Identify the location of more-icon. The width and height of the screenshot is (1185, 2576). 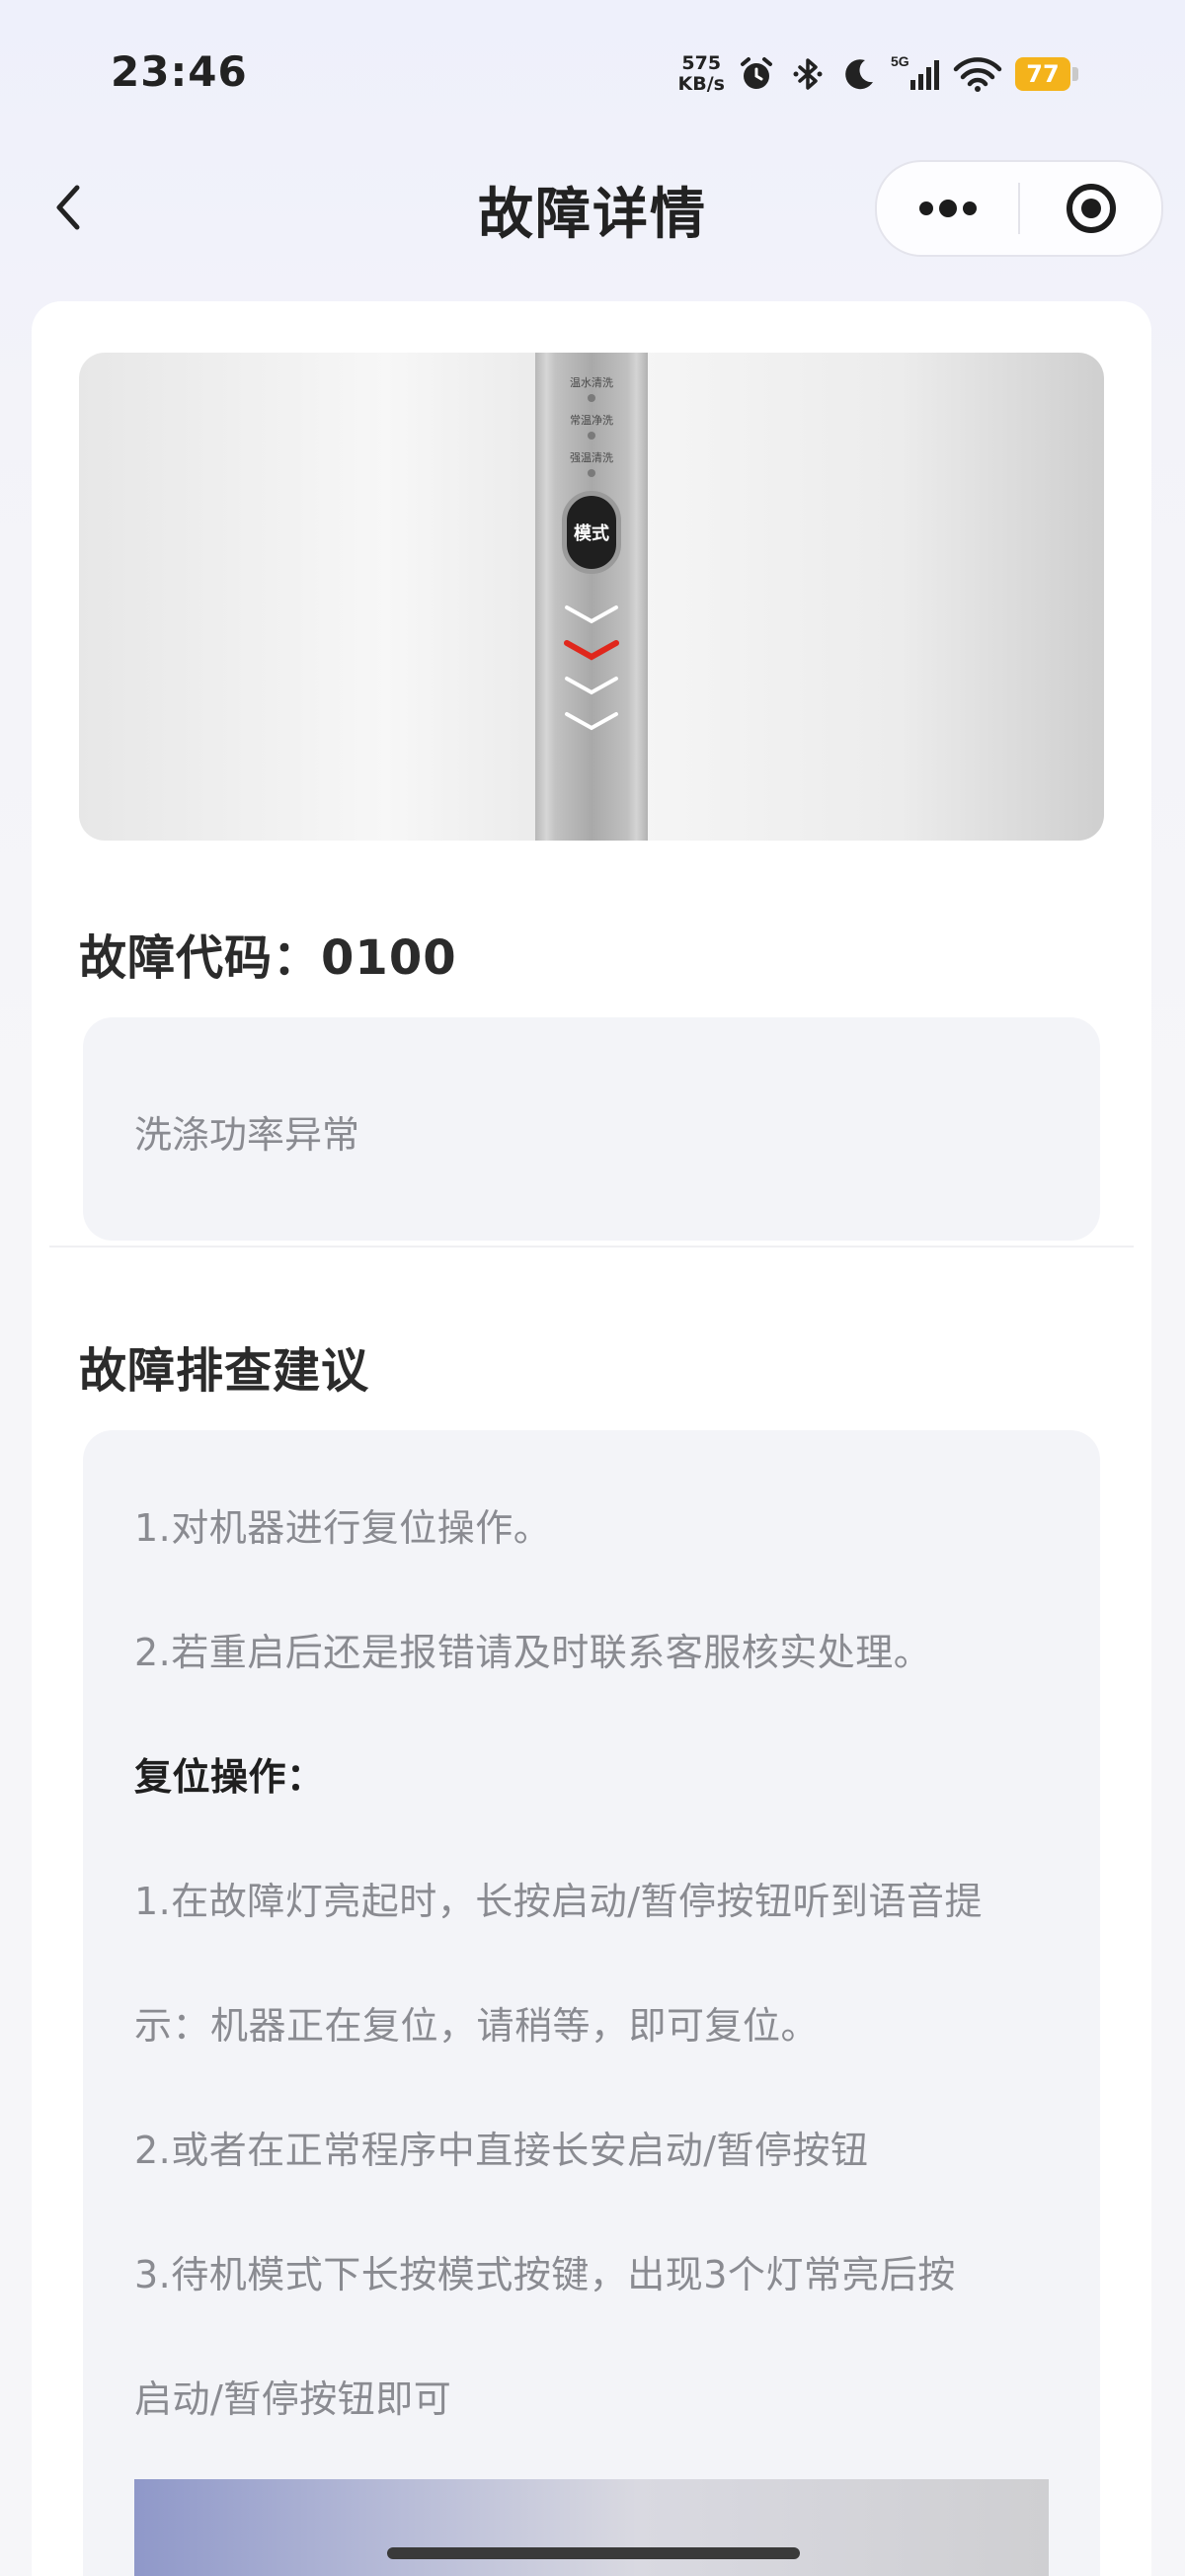
(947, 208).